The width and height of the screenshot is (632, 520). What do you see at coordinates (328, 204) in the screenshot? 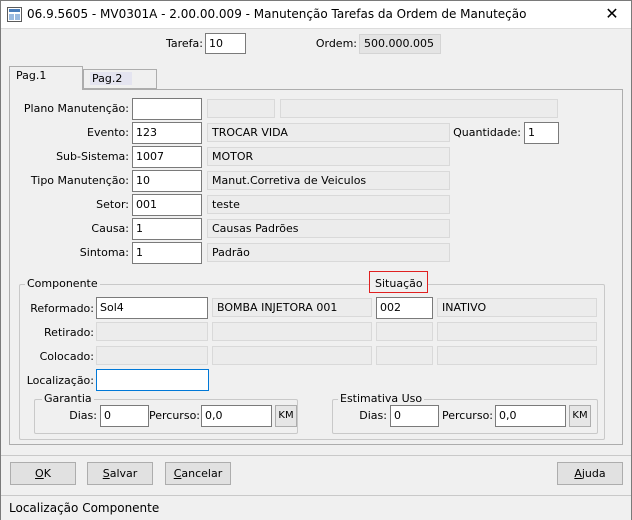
I see `setor-desc: teste` at bounding box center [328, 204].